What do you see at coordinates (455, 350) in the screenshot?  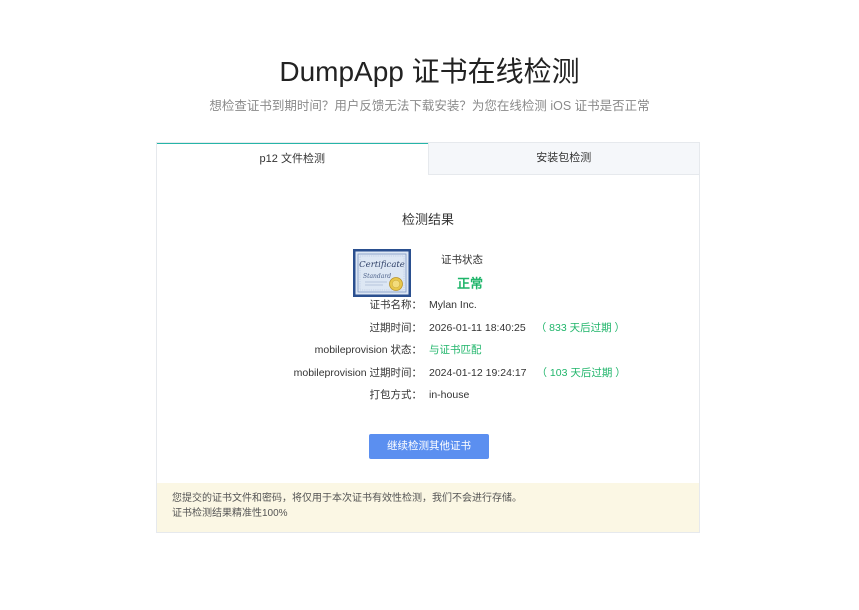 I see `info-value: 与证书匹配` at bounding box center [455, 350].